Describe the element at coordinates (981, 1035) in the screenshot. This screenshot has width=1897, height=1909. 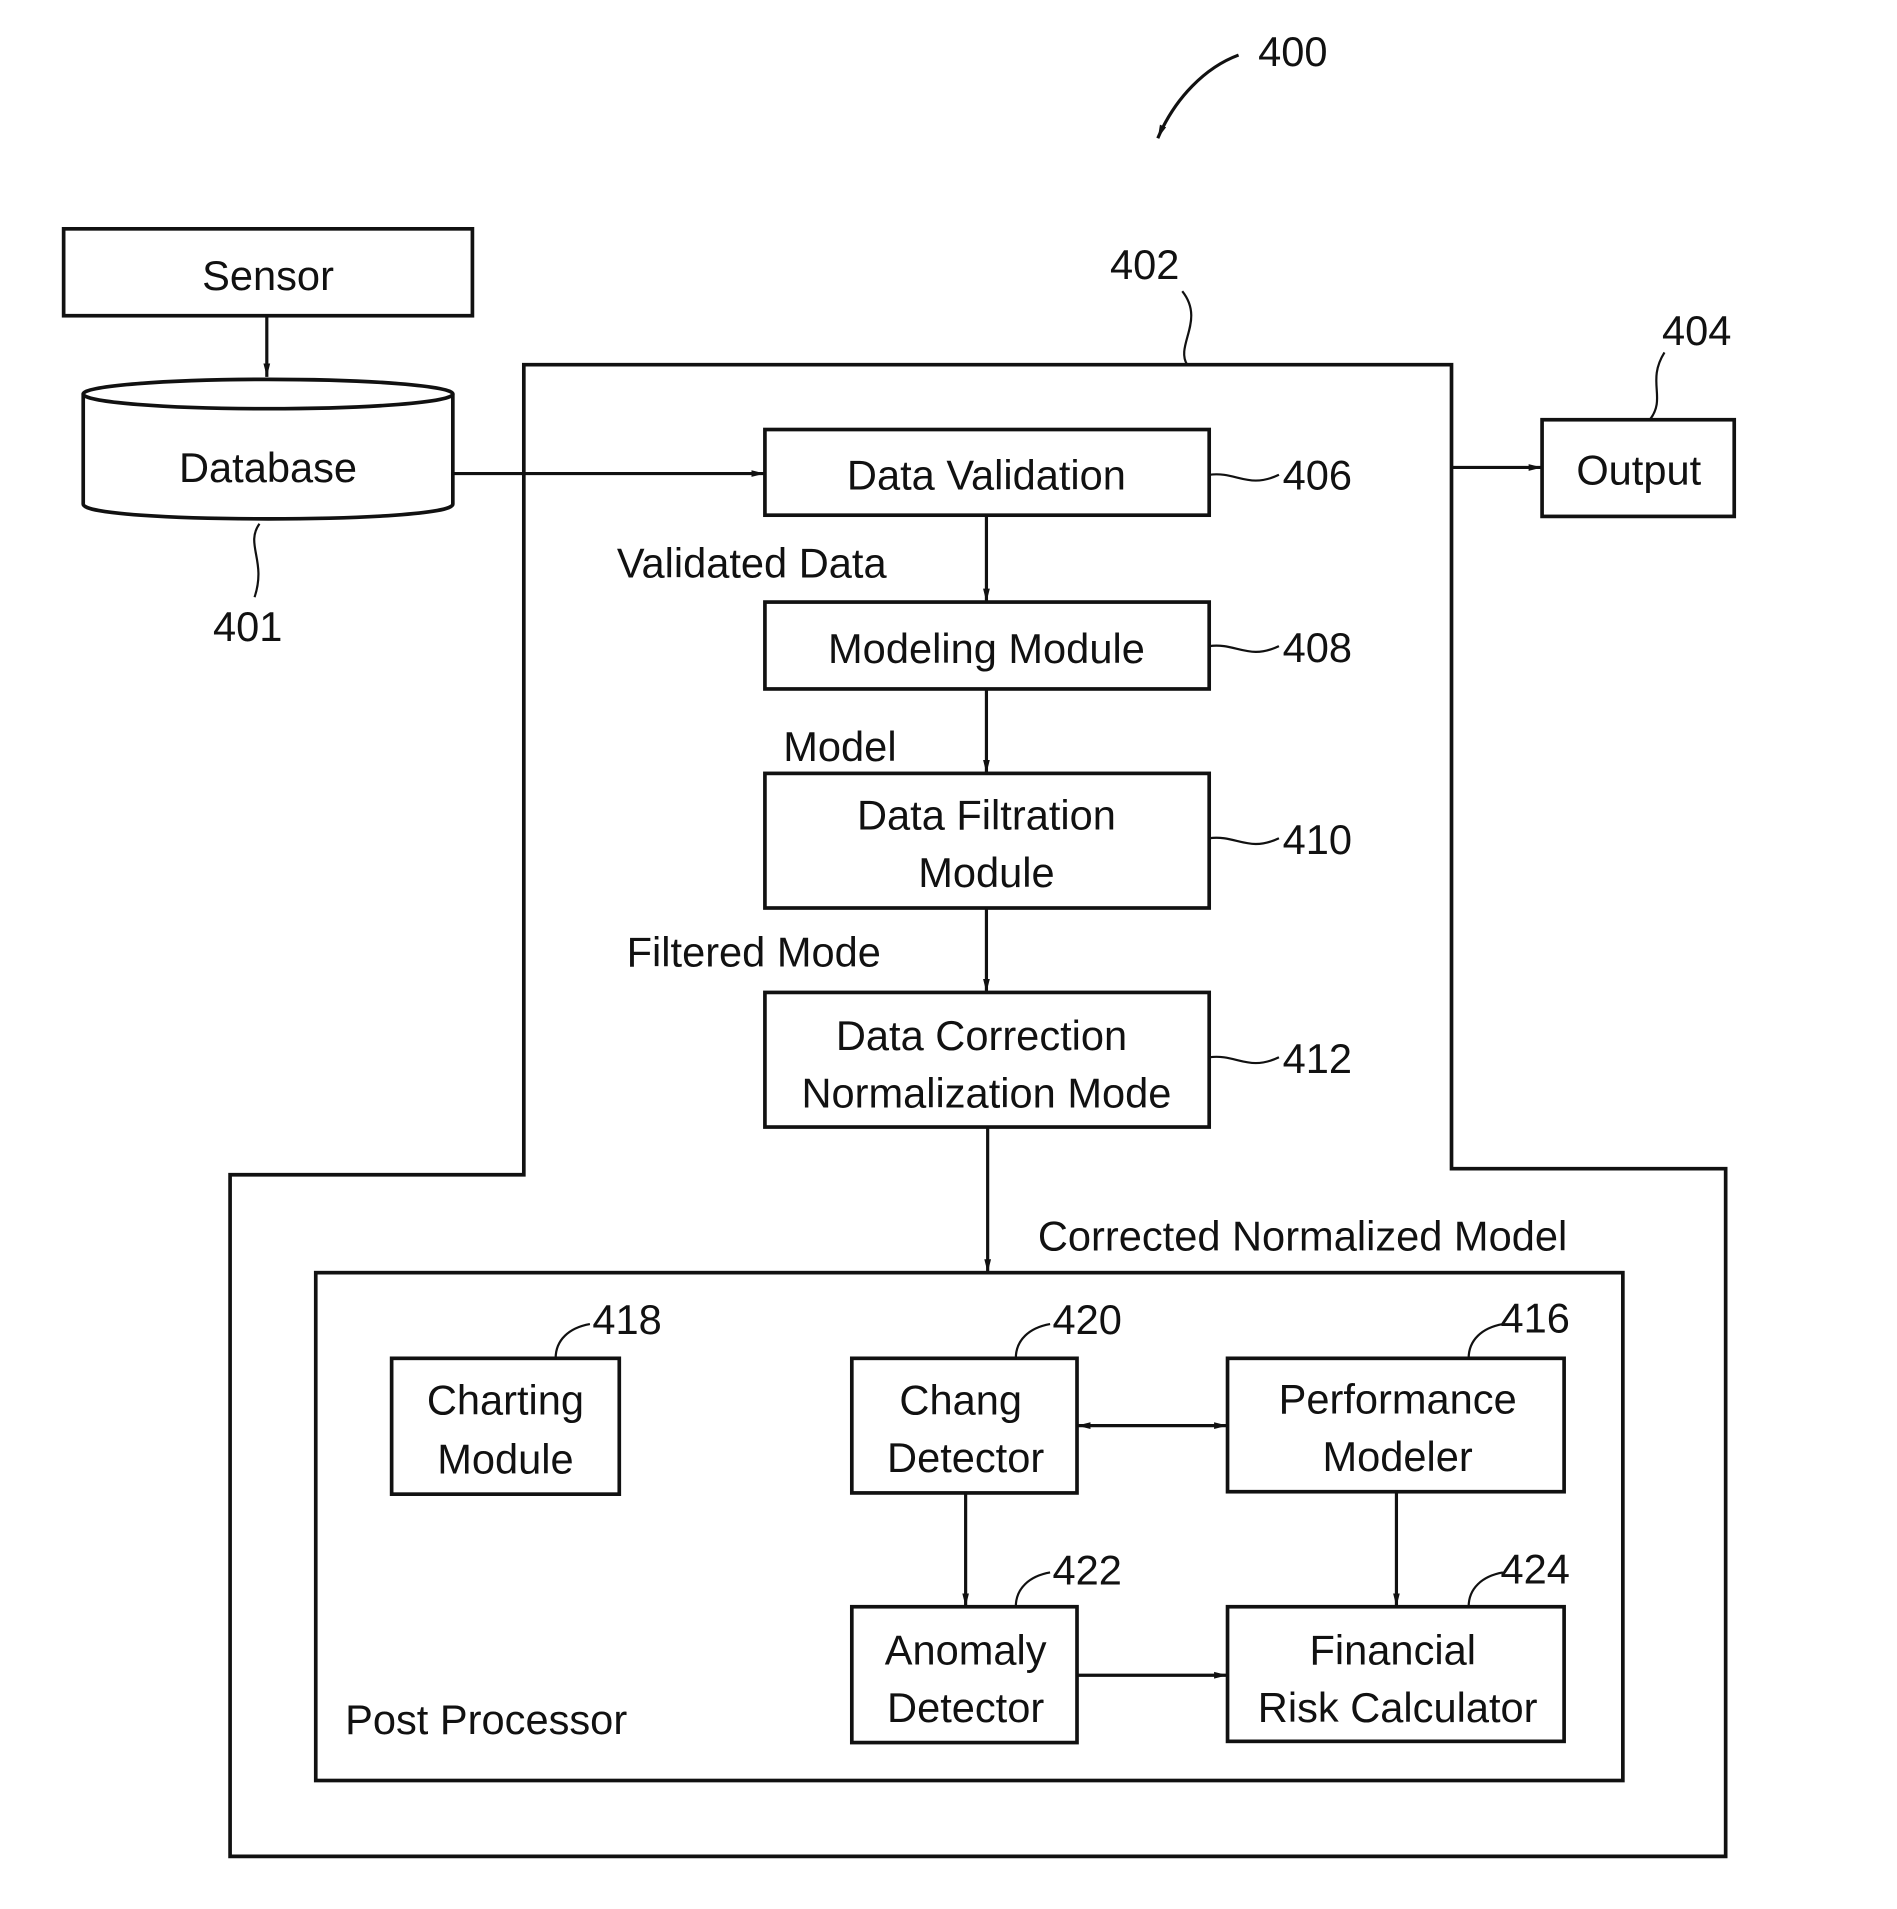
I see `data-correction-label-line1: Data Correction` at that location.